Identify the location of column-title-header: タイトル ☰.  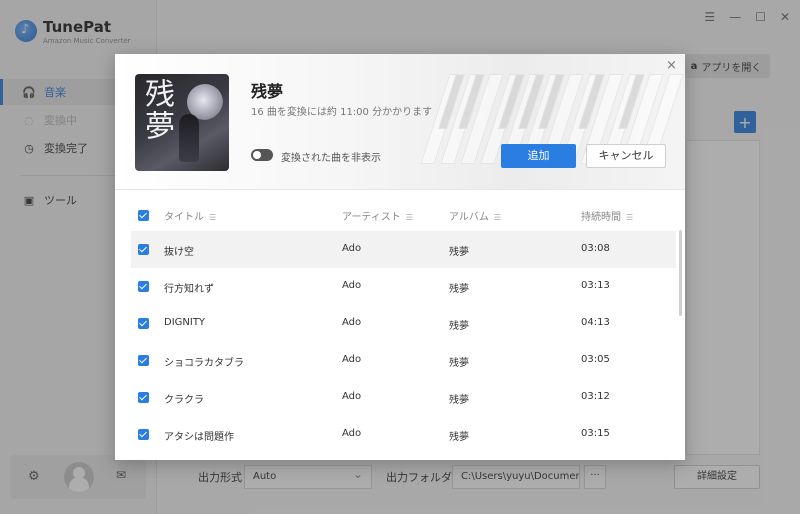
(190, 215).